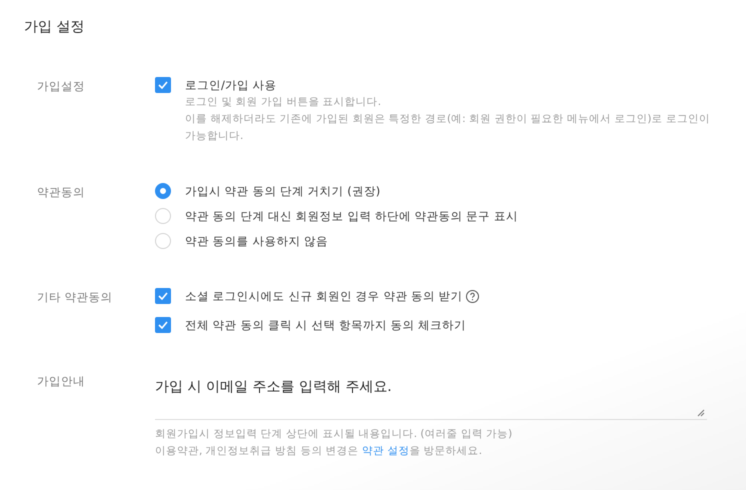 The image size is (746, 490). I want to click on help-text: 이용약관, 개인정보취급 방침 등의 변경은 약관 설정 을 방문하세요., so click(319, 451).